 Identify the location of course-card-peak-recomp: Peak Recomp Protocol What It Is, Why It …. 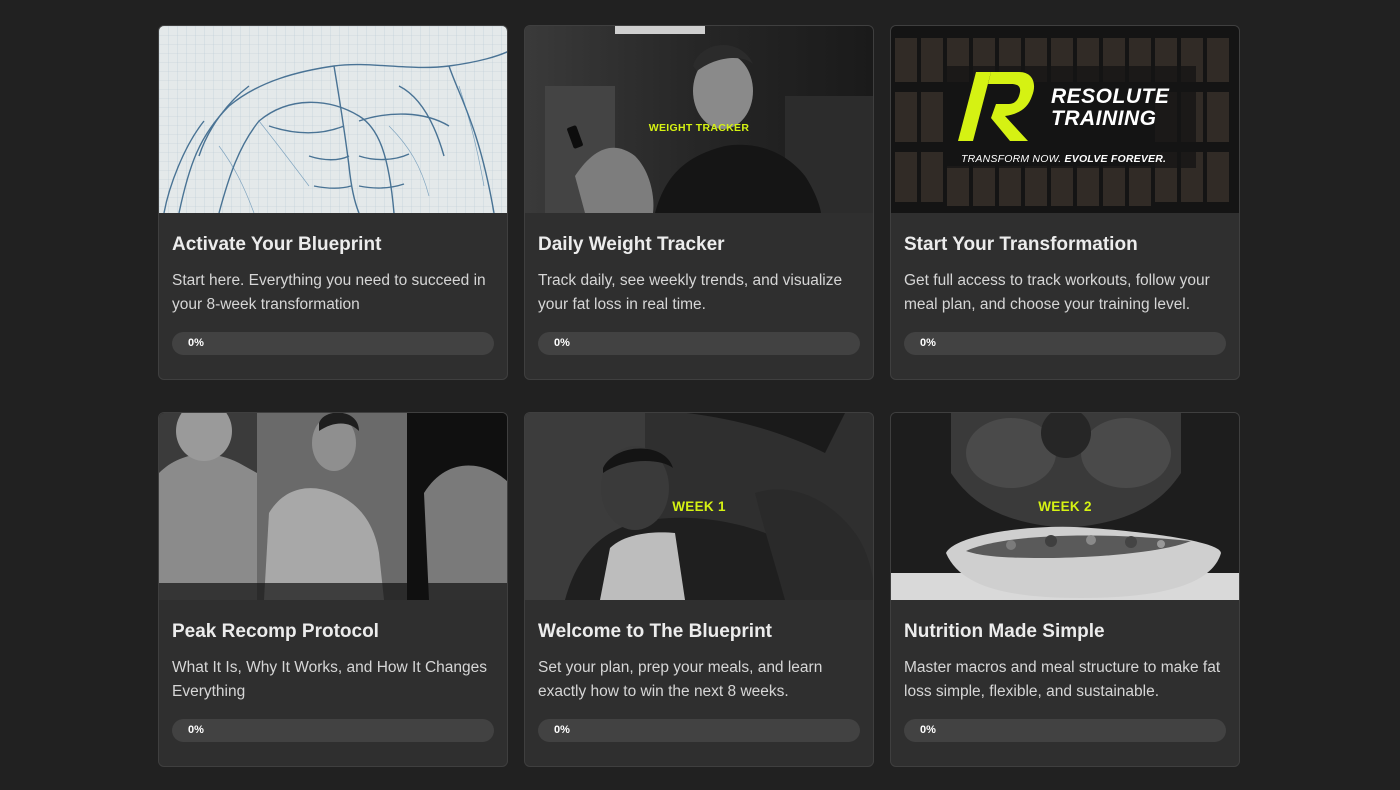
(333, 589).